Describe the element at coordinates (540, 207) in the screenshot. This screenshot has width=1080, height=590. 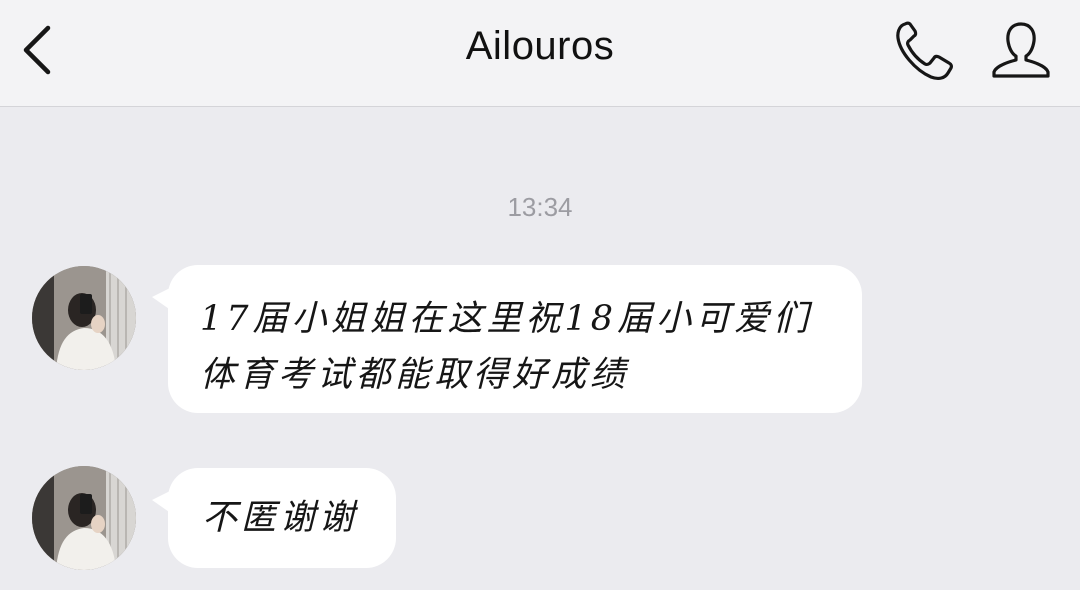
I see `message-timestamp: 13:34` at that location.